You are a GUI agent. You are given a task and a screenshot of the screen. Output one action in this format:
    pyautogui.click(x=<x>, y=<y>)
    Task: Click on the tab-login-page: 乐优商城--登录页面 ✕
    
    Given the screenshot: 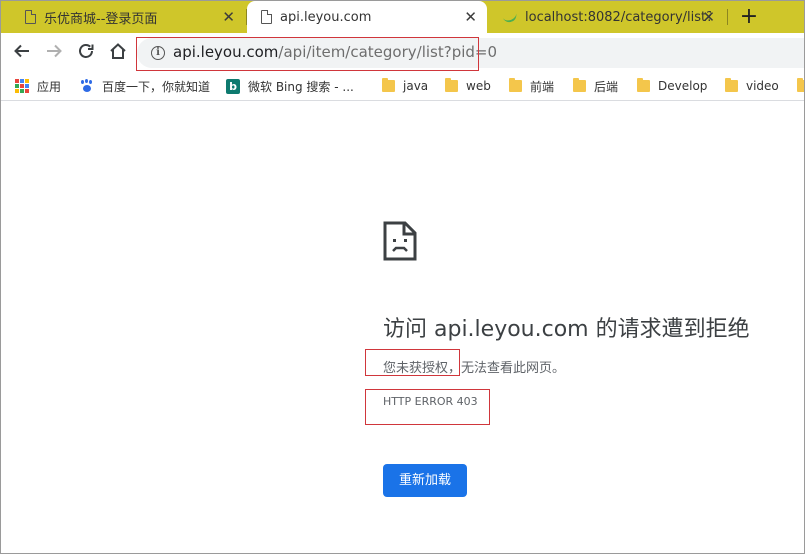 What is the action you would take?
    pyautogui.click(x=128, y=17)
    